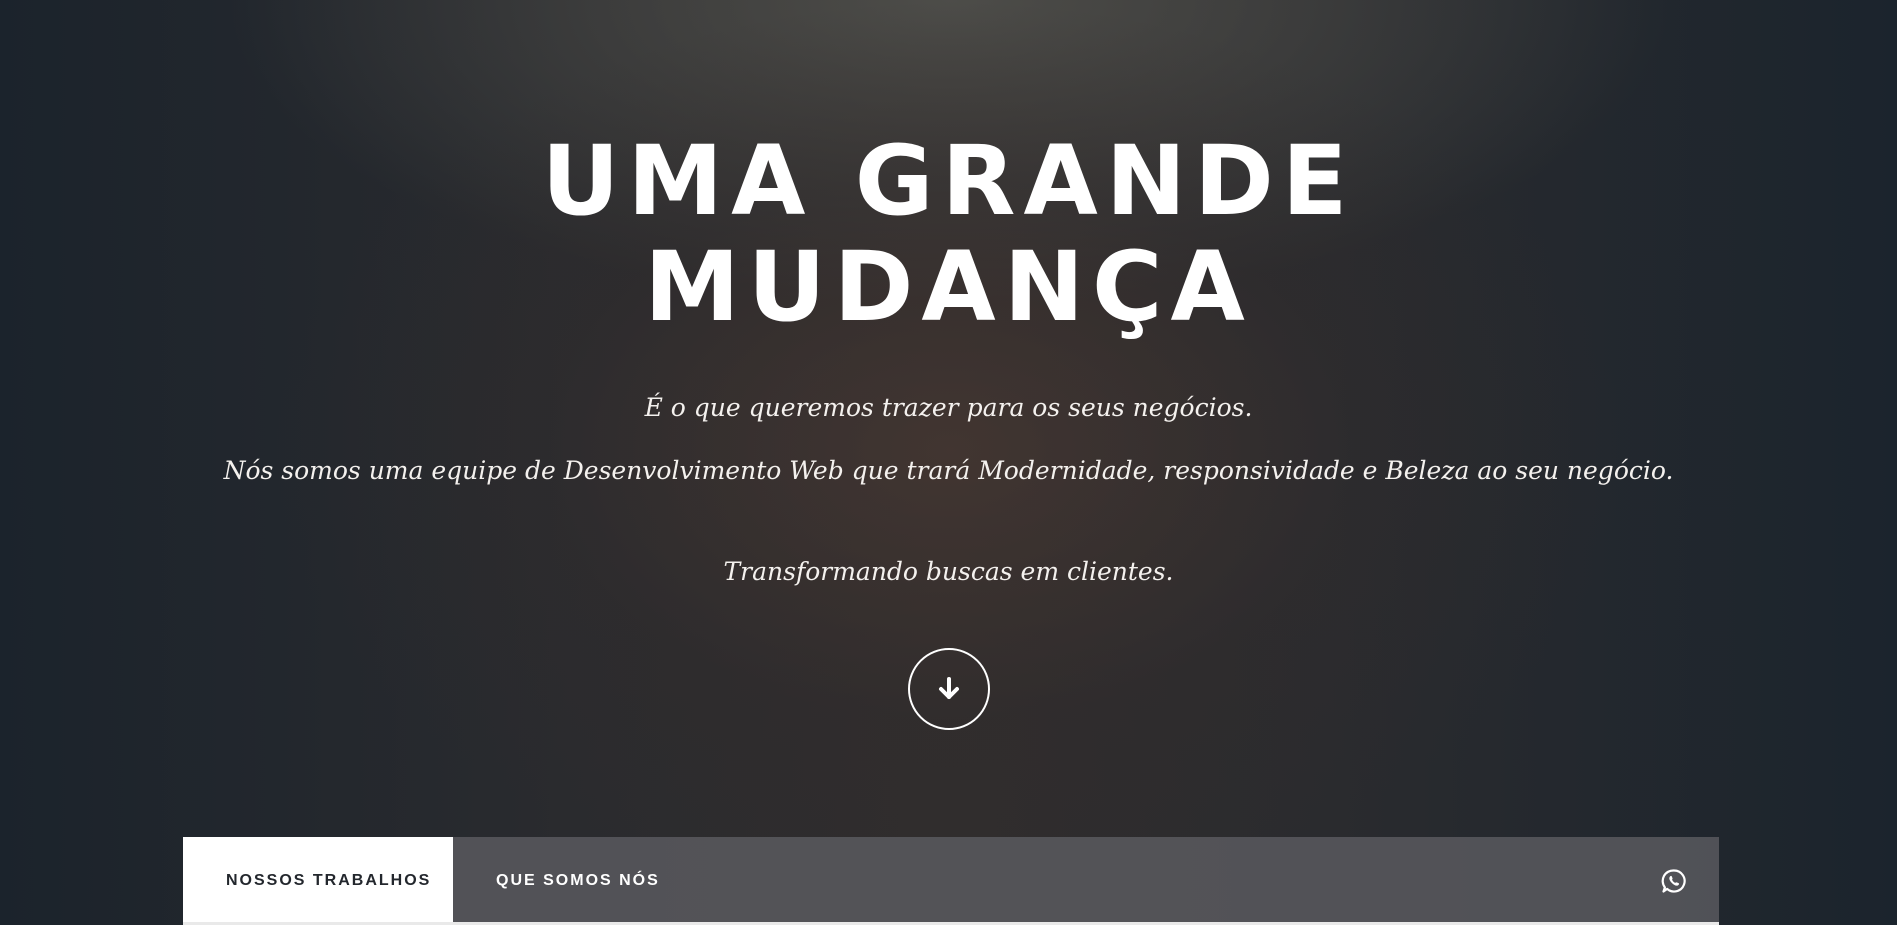 This screenshot has width=1897, height=925. What do you see at coordinates (556, 881) in the screenshot?
I see `tab-que-somos-nos: QUE SOMOS NÓS` at bounding box center [556, 881].